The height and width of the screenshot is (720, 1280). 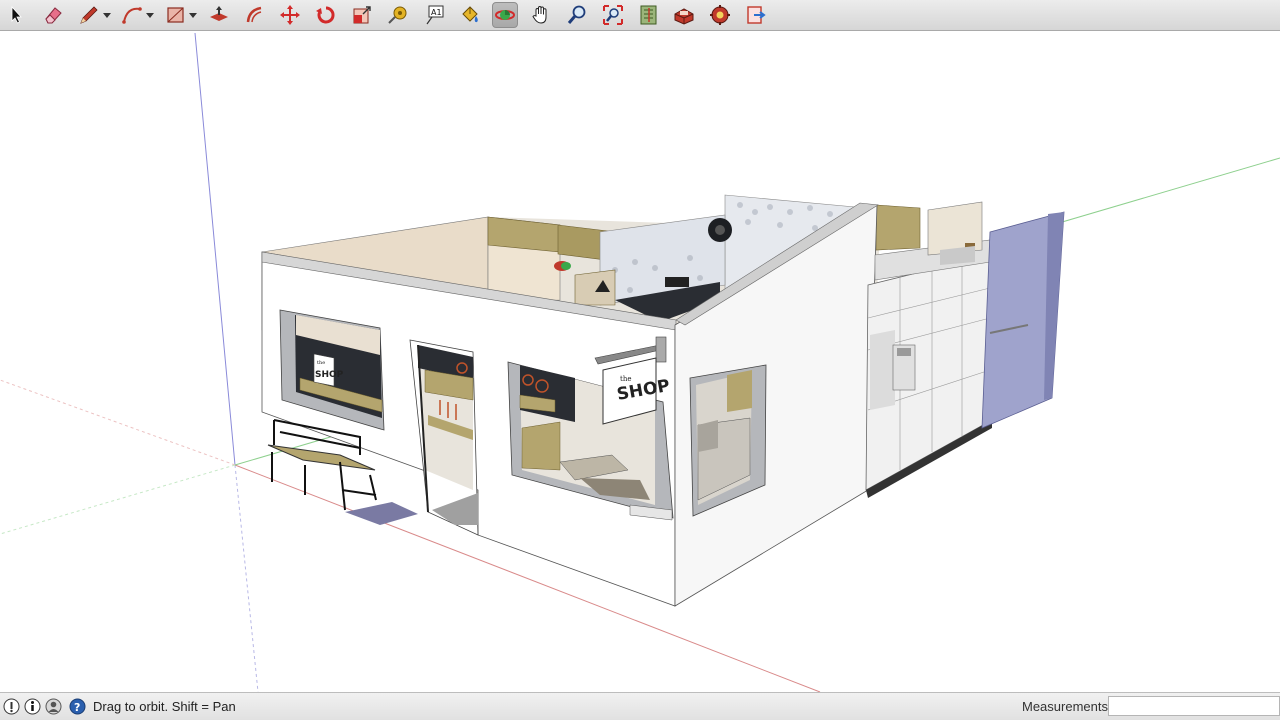 What do you see at coordinates (164, 706) in the screenshot?
I see `status-hint: Drag to orbit. Shift = Pan` at bounding box center [164, 706].